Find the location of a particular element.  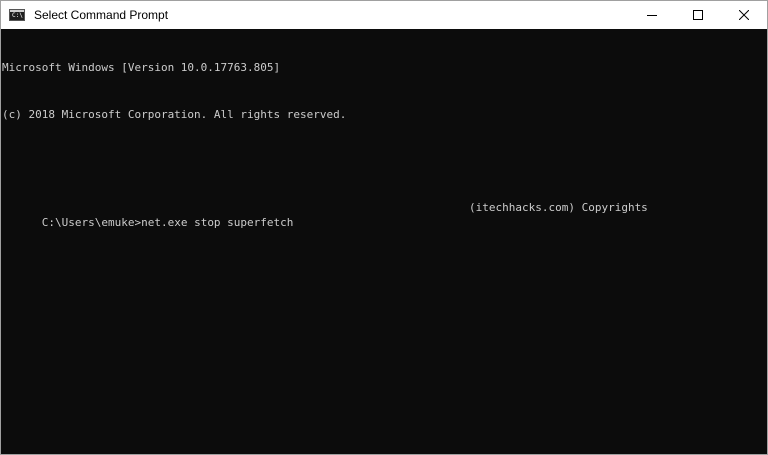

close-icon is located at coordinates (744, 15).